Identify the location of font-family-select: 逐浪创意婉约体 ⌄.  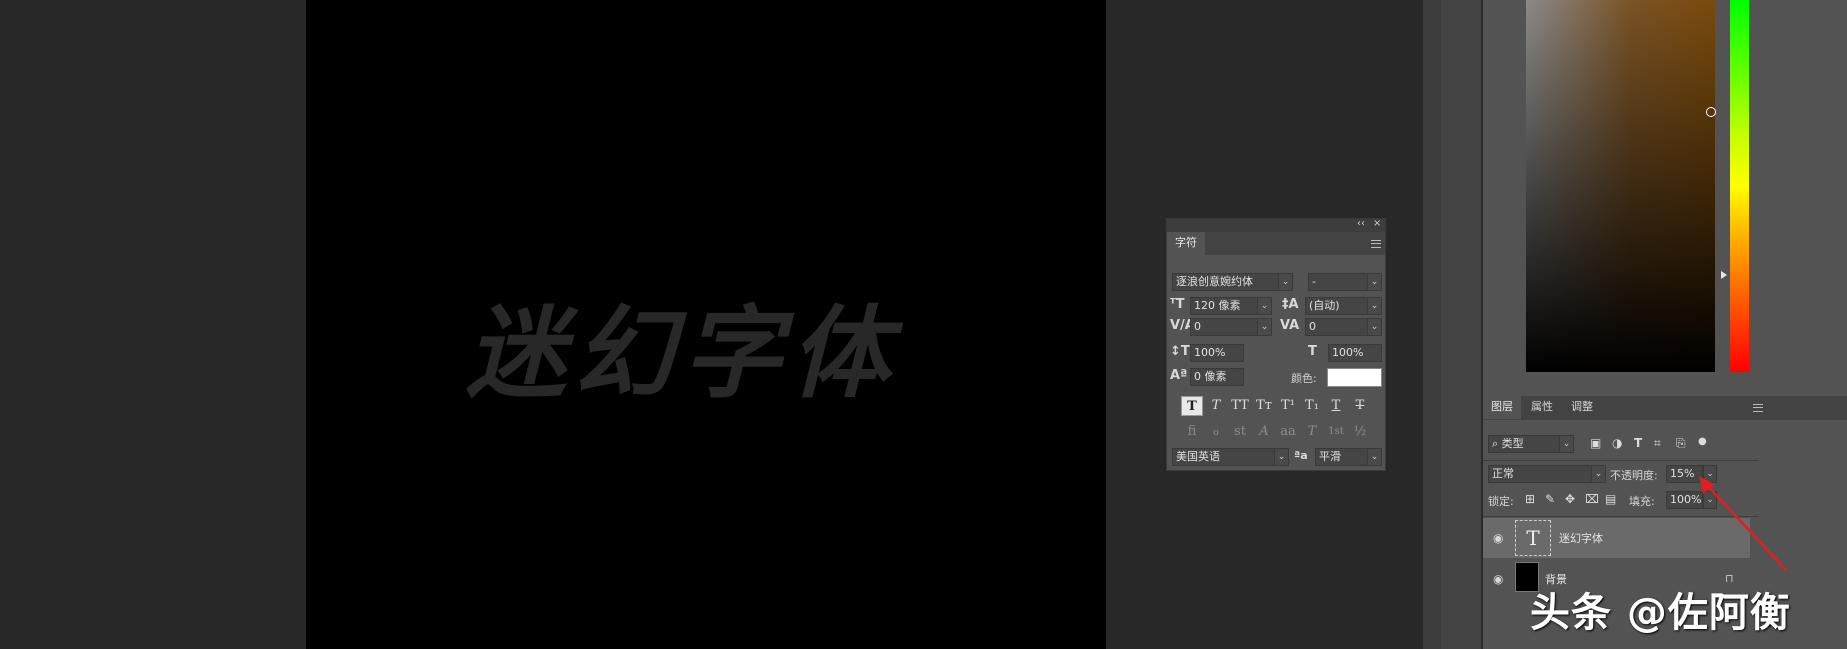
(1232, 282).